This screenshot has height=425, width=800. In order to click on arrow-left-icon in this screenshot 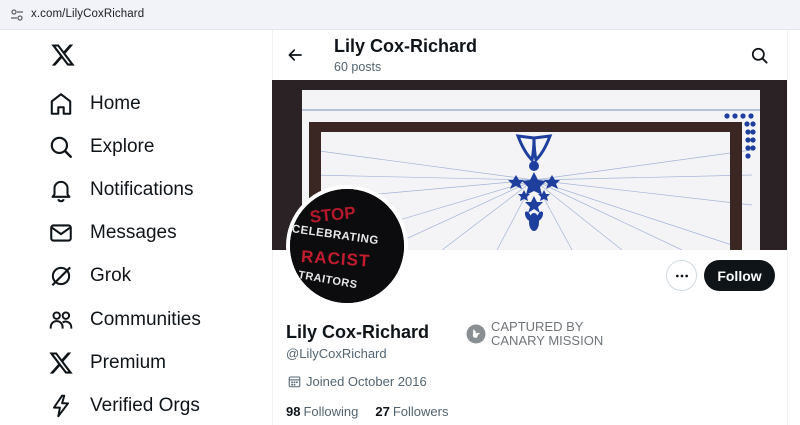, I will do `click(295, 55)`.